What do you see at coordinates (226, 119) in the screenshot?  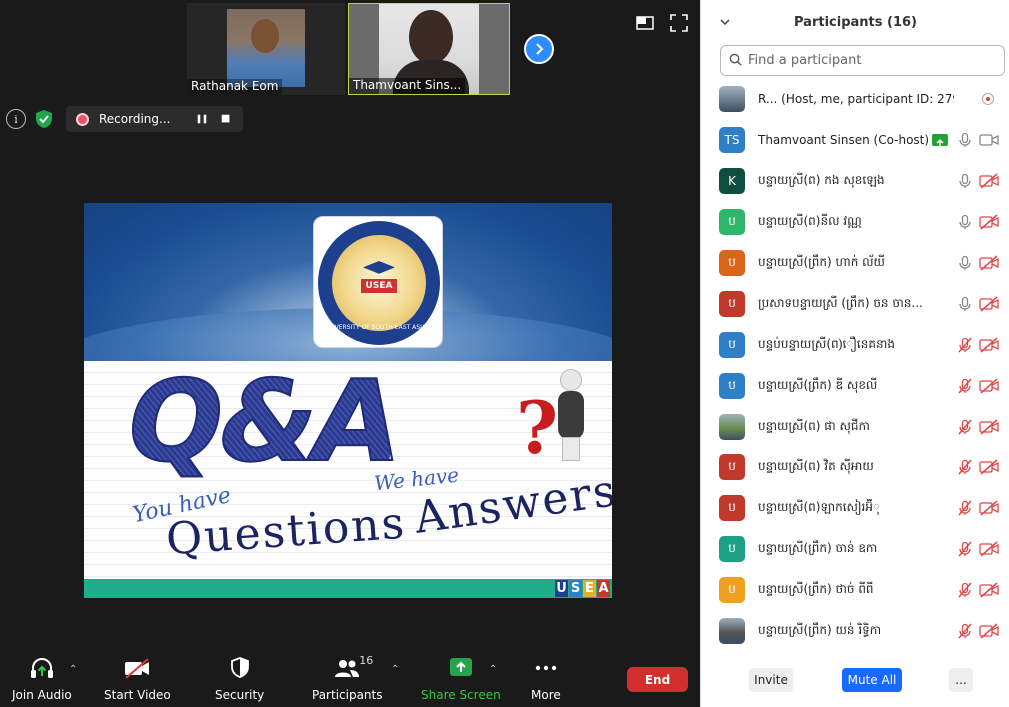 I see `stop-recording-icon` at bounding box center [226, 119].